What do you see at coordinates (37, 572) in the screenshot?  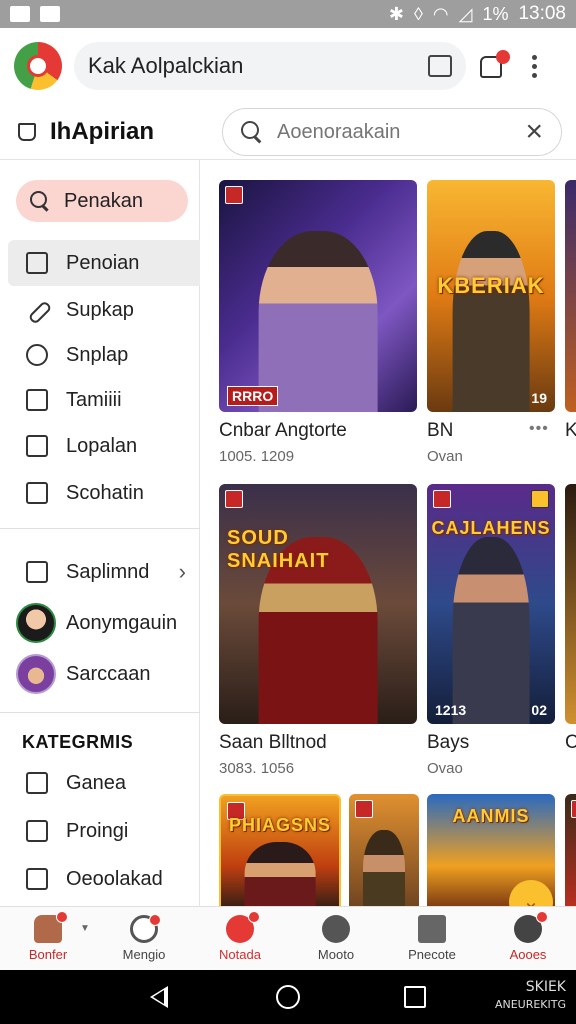 I see `camera-icon` at bounding box center [37, 572].